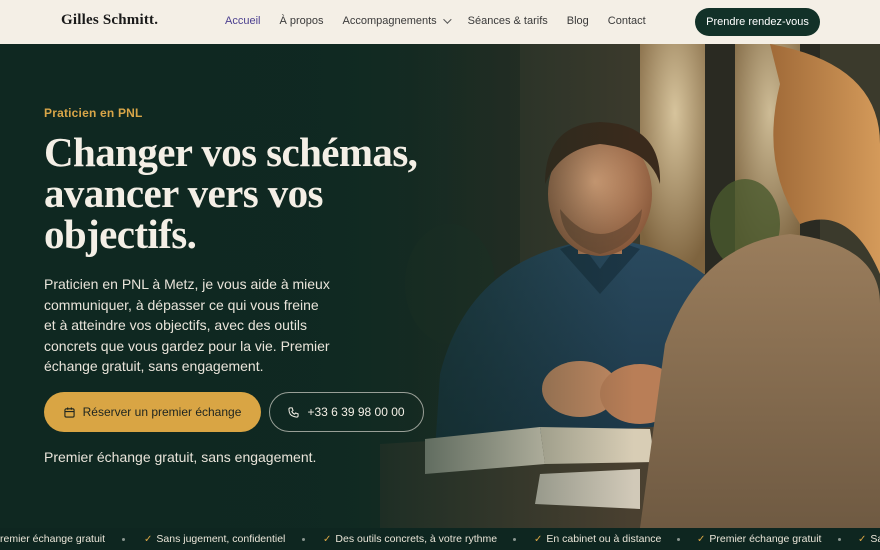 This screenshot has height=550, width=880. What do you see at coordinates (93, 113) in the screenshot?
I see `hero-eyebrow: Praticien en PNL` at bounding box center [93, 113].